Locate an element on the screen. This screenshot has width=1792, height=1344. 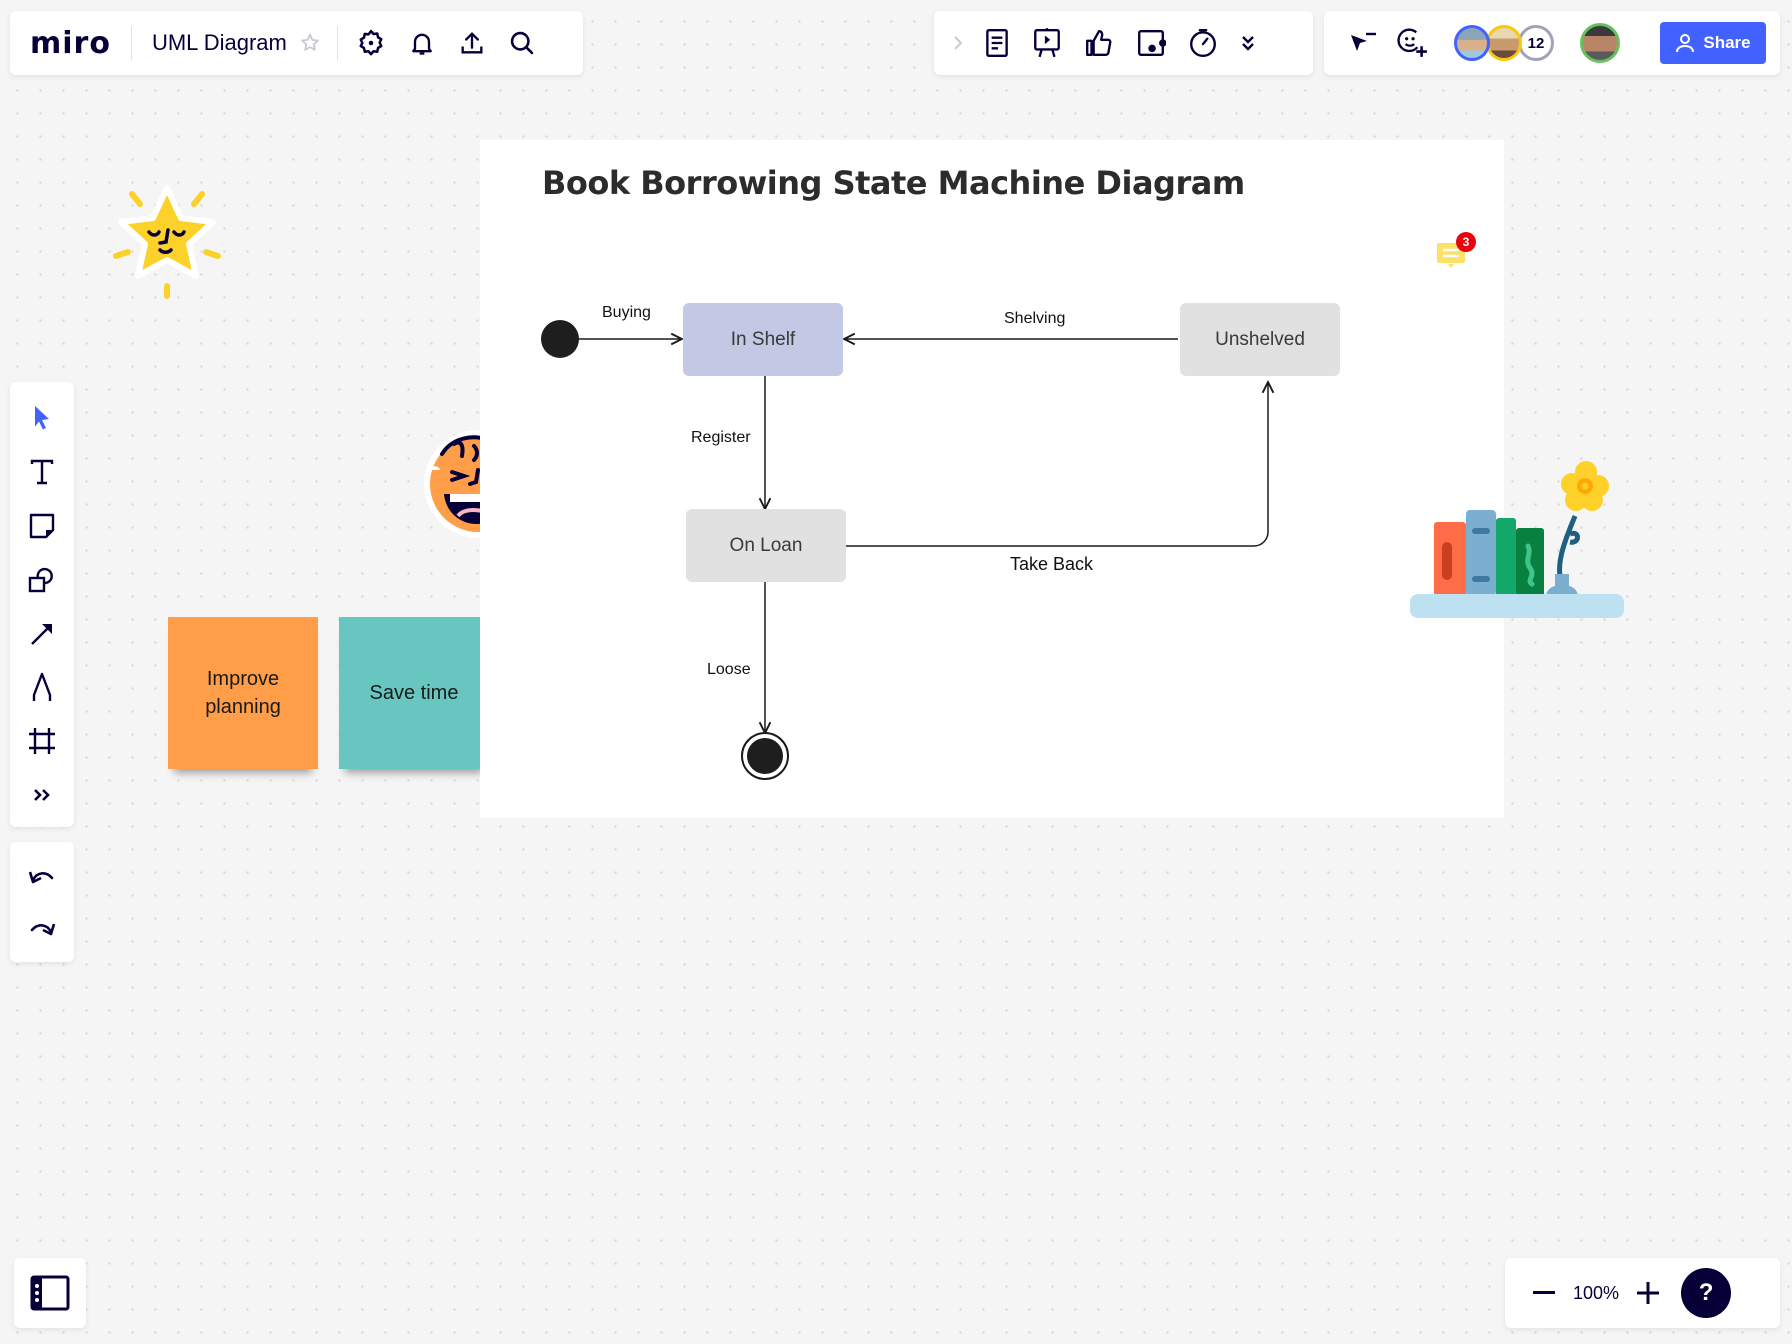
comment-marker: 3 is located at coordinates (1455, 252).